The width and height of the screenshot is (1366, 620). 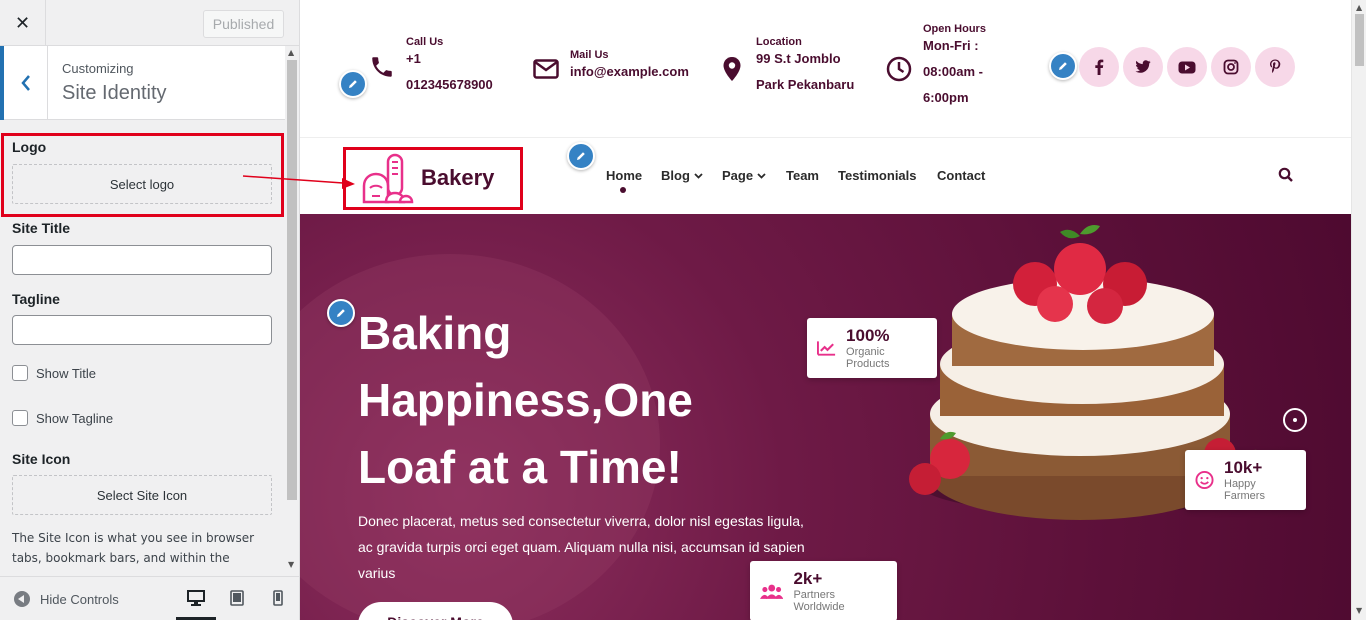 I want to click on contact-hours: Open Hours Mon-Fri : 08:00am - 6:00pm, so click(x=935, y=66).